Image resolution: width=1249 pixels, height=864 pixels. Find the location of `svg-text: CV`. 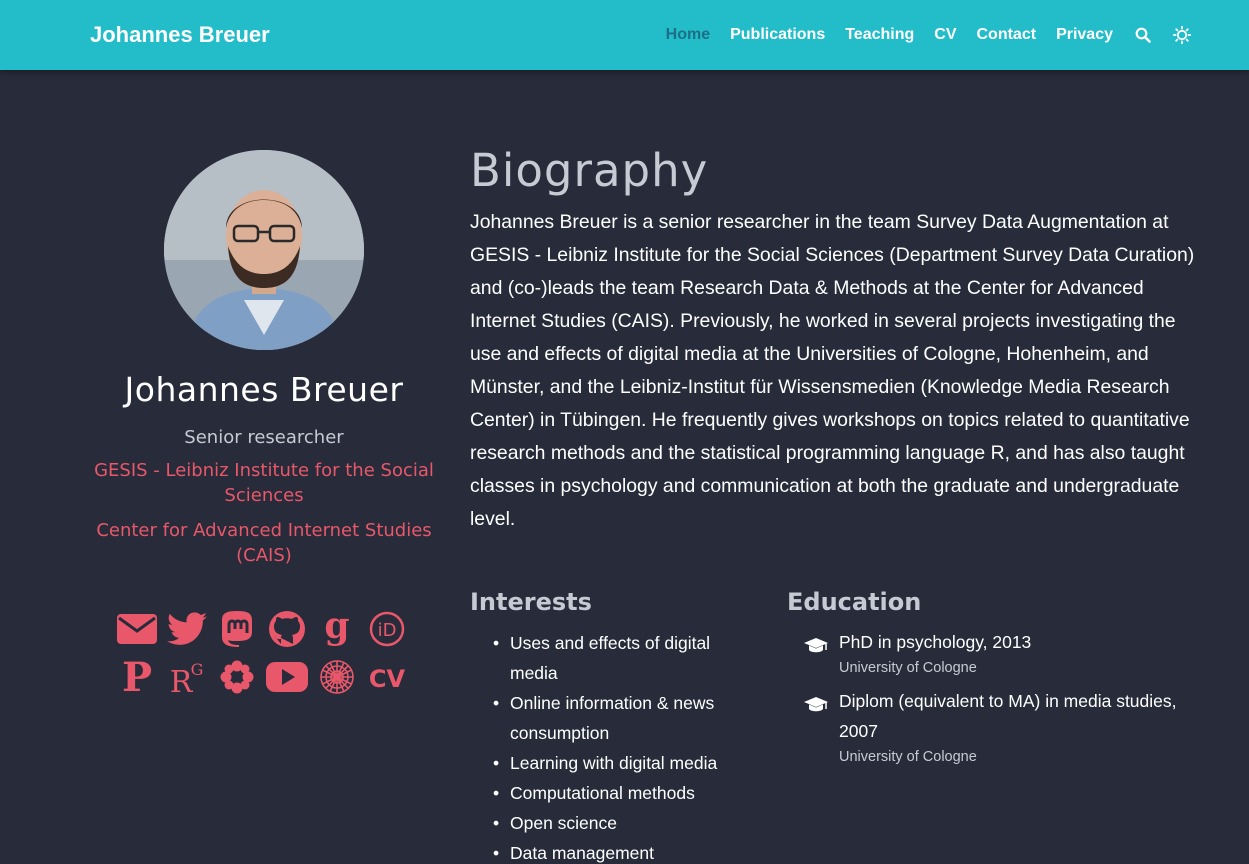

svg-text: CV is located at coordinates (387, 678).